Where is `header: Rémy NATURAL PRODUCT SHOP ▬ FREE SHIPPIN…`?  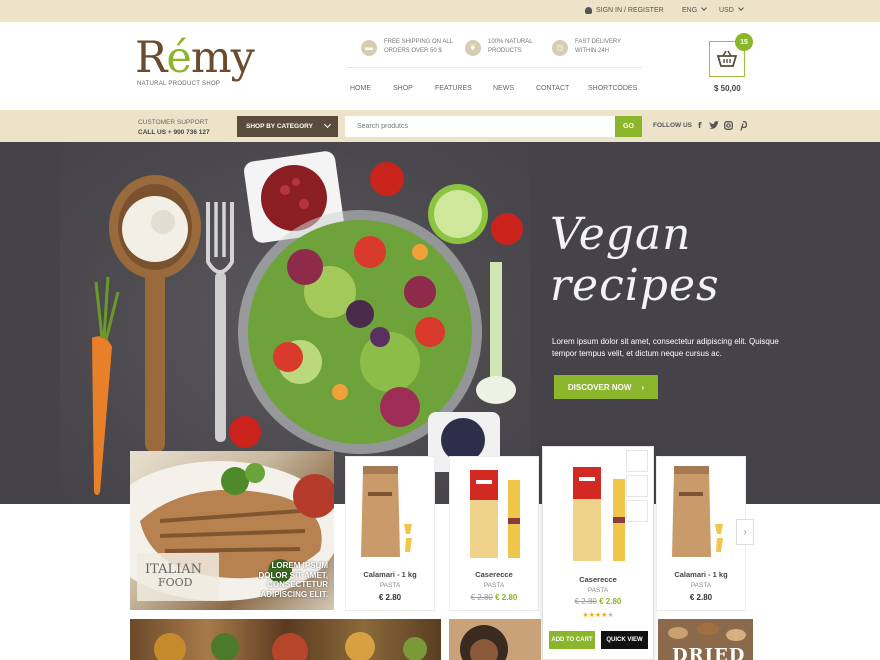
header: Rémy NATURAL PRODUCT SHOP ▬ FREE SHIPPIN… is located at coordinates (440, 66).